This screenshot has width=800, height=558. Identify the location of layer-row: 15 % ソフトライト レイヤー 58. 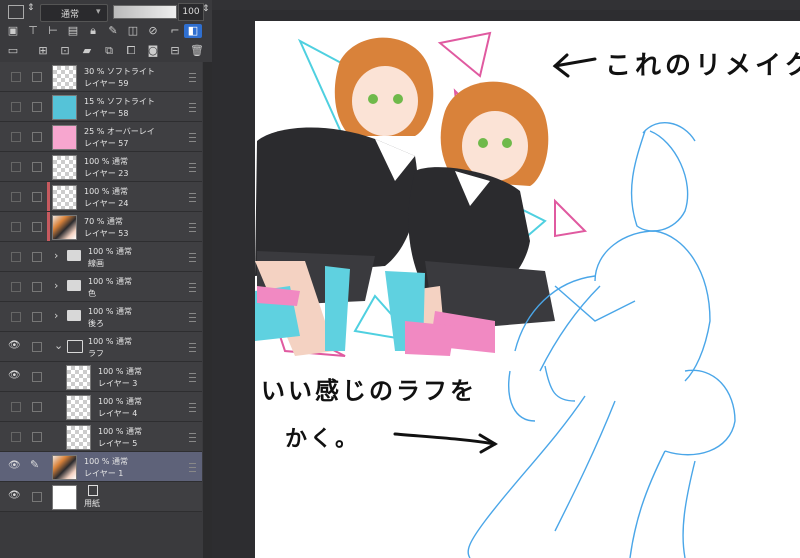
(101, 107).